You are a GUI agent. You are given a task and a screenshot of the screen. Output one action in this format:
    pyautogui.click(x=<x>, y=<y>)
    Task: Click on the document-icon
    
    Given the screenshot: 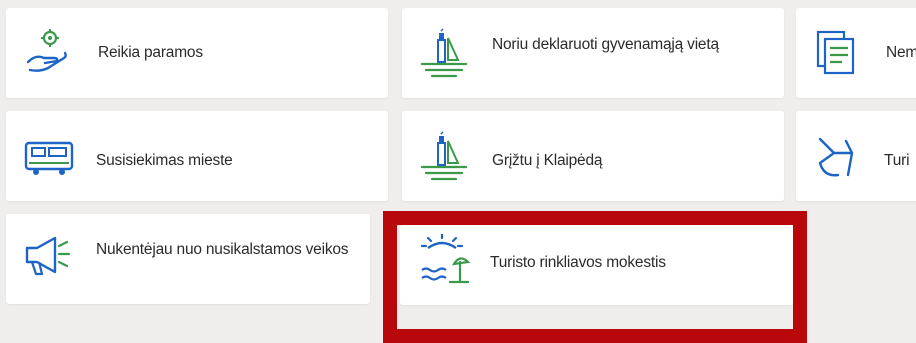 What is the action you would take?
    pyautogui.click(x=838, y=54)
    